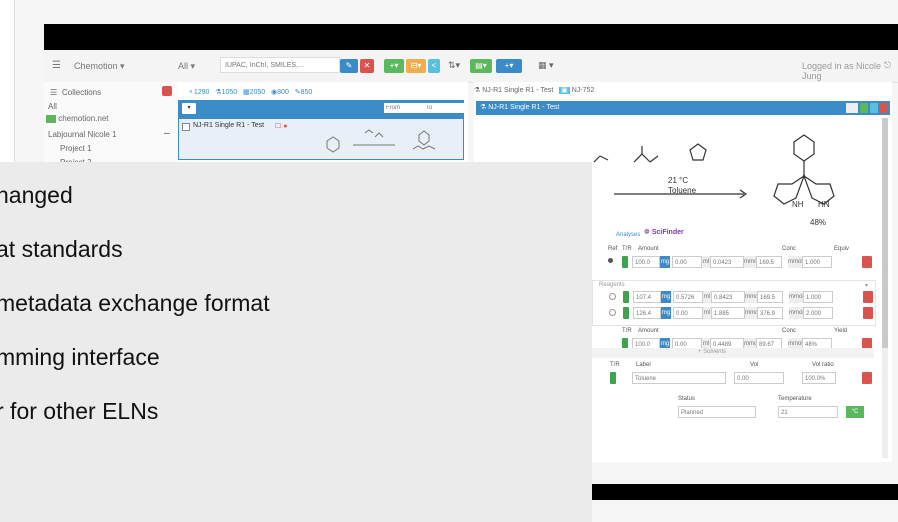 This screenshot has height=522, width=898. What do you see at coordinates (77, 118) in the screenshot?
I see `sidebar-item-chemotion-net: chemotion.net` at bounding box center [77, 118].